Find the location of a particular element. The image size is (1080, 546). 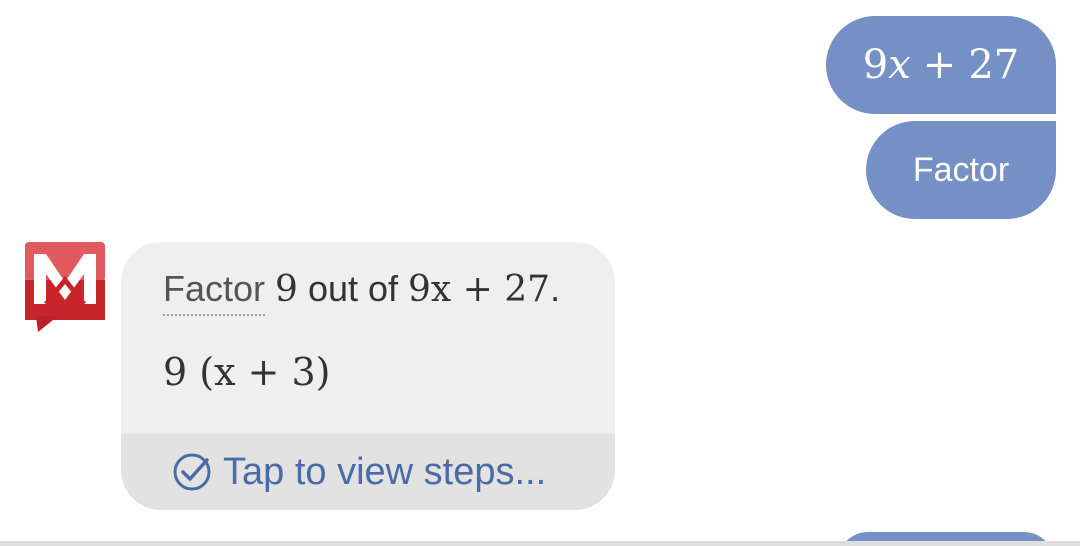

step-period: . is located at coordinates (555, 288).